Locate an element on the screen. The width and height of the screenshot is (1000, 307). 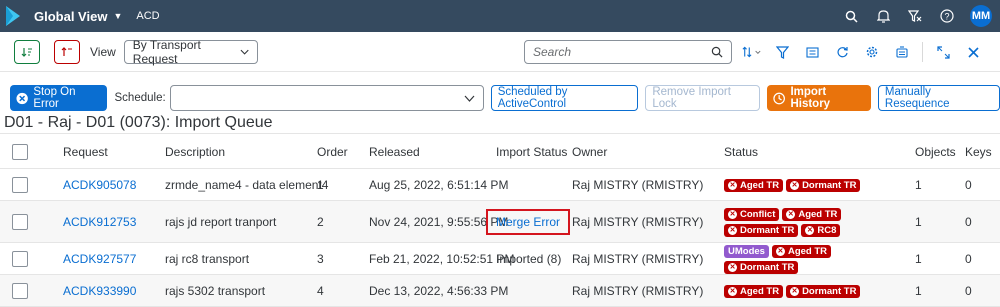
keys-cell: 0 is located at coordinates (968, 291).